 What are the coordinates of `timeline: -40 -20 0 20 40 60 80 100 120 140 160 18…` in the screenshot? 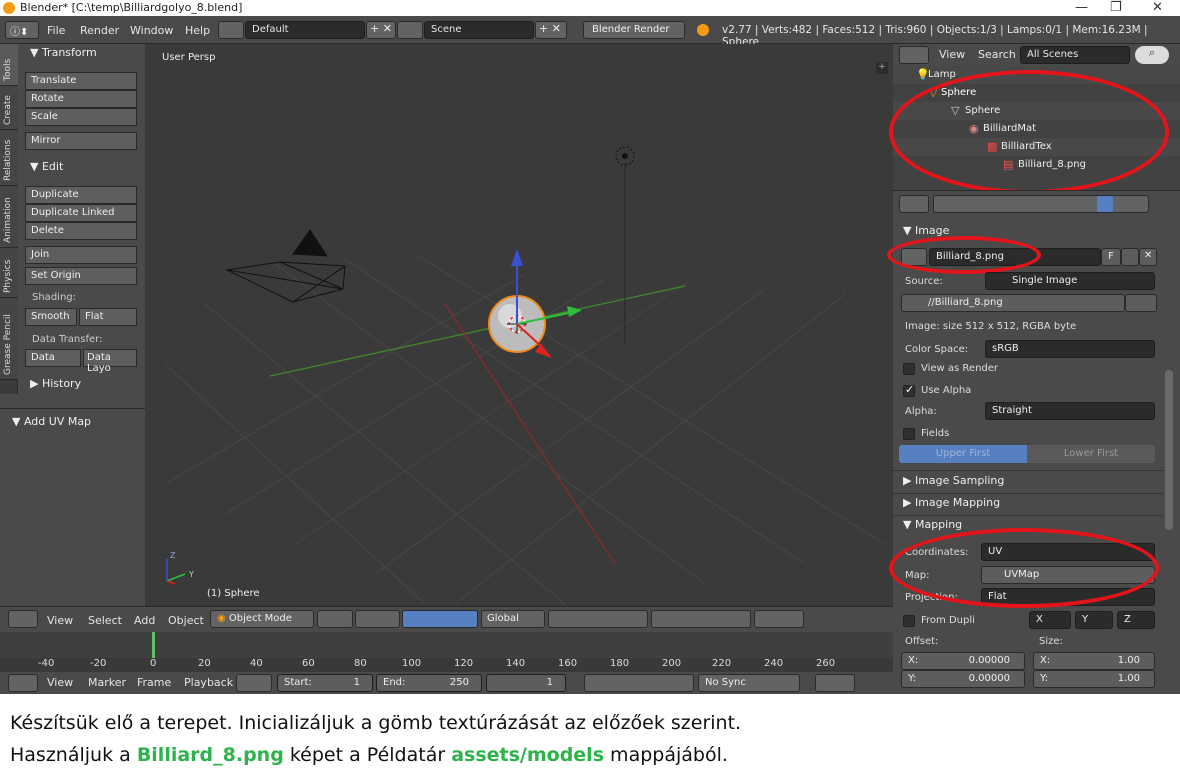 It's located at (446, 652).